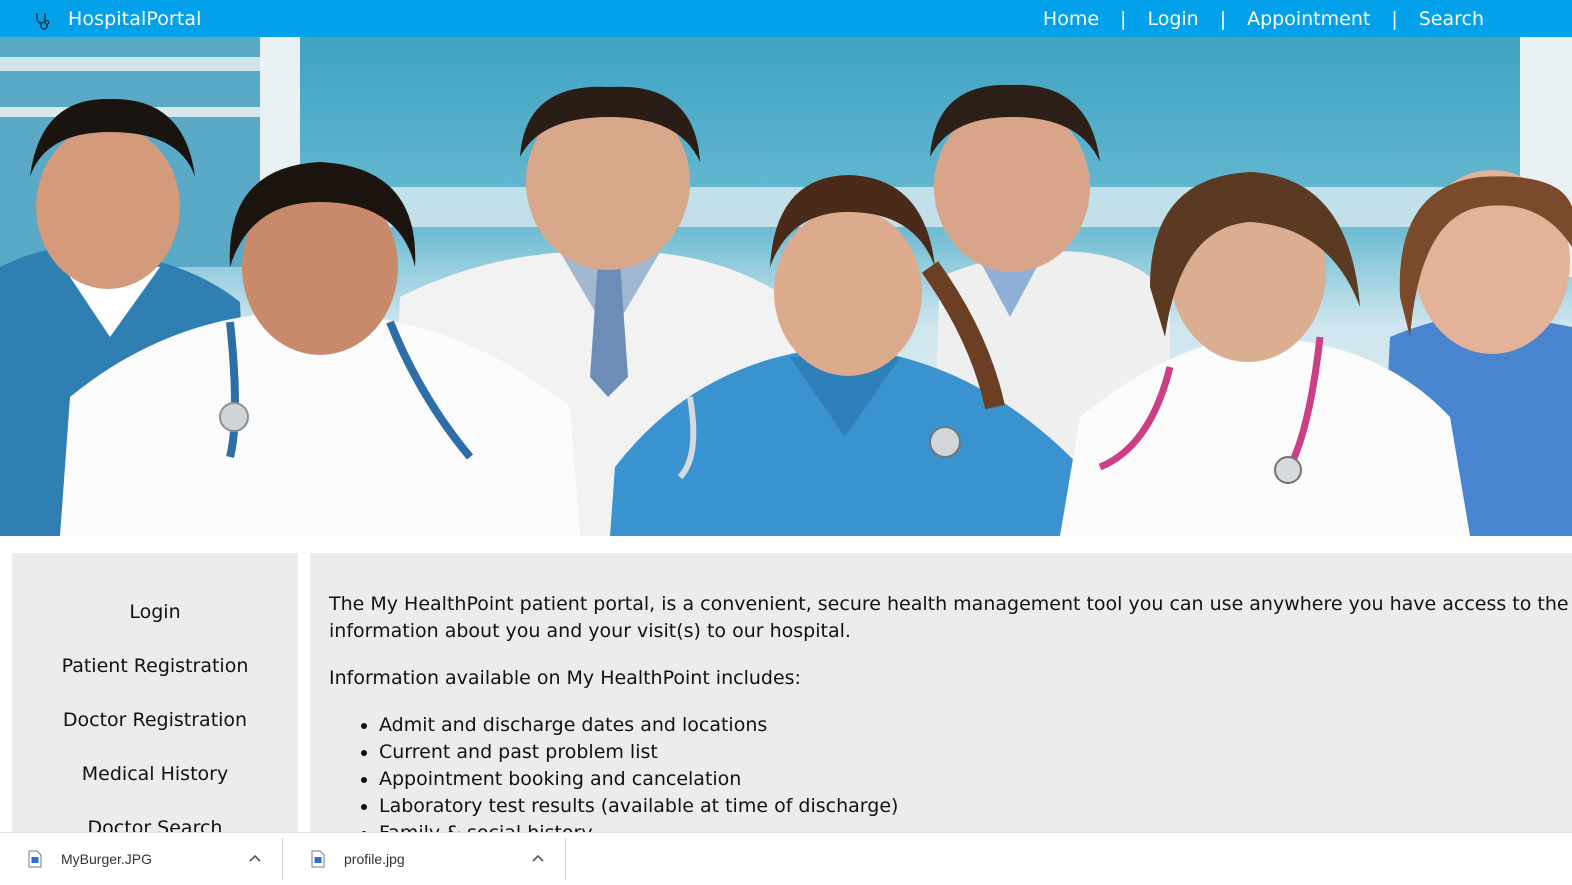 The width and height of the screenshot is (1572, 885). What do you see at coordinates (424, 859) in the screenshot?
I see `download-item: profile.jpg` at bounding box center [424, 859].